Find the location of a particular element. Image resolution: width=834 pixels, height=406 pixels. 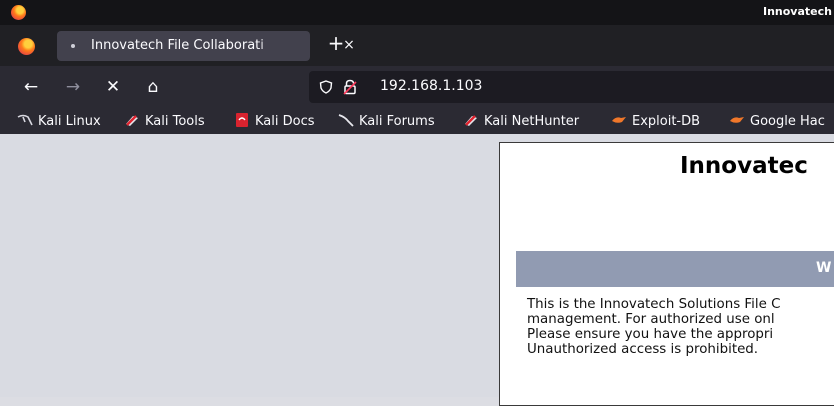

insecure-lock-icon is located at coordinates (350, 87).